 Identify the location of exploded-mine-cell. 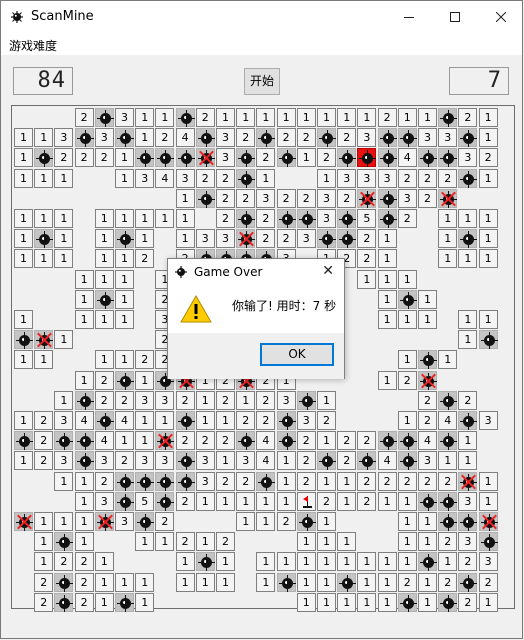
(367, 158).